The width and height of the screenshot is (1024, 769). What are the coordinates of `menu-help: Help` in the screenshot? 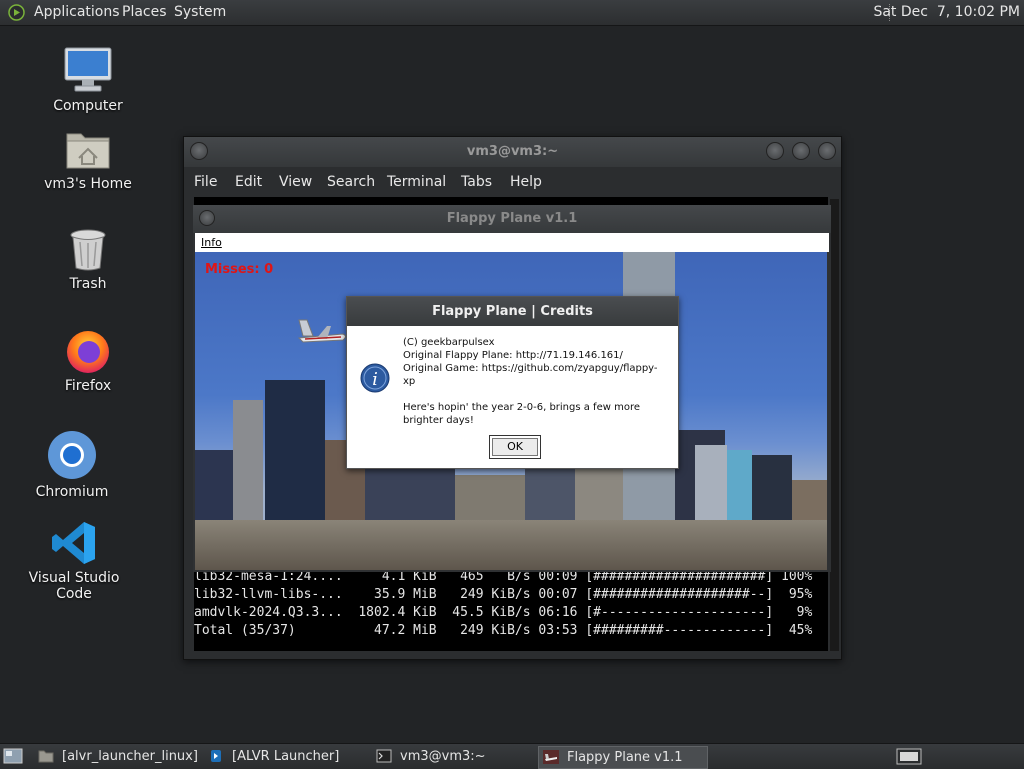 It's located at (526, 182).